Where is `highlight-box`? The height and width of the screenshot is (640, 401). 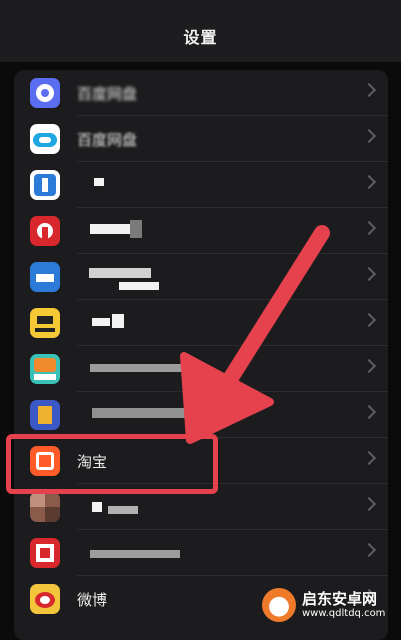
highlight-box is located at coordinates (112, 464).